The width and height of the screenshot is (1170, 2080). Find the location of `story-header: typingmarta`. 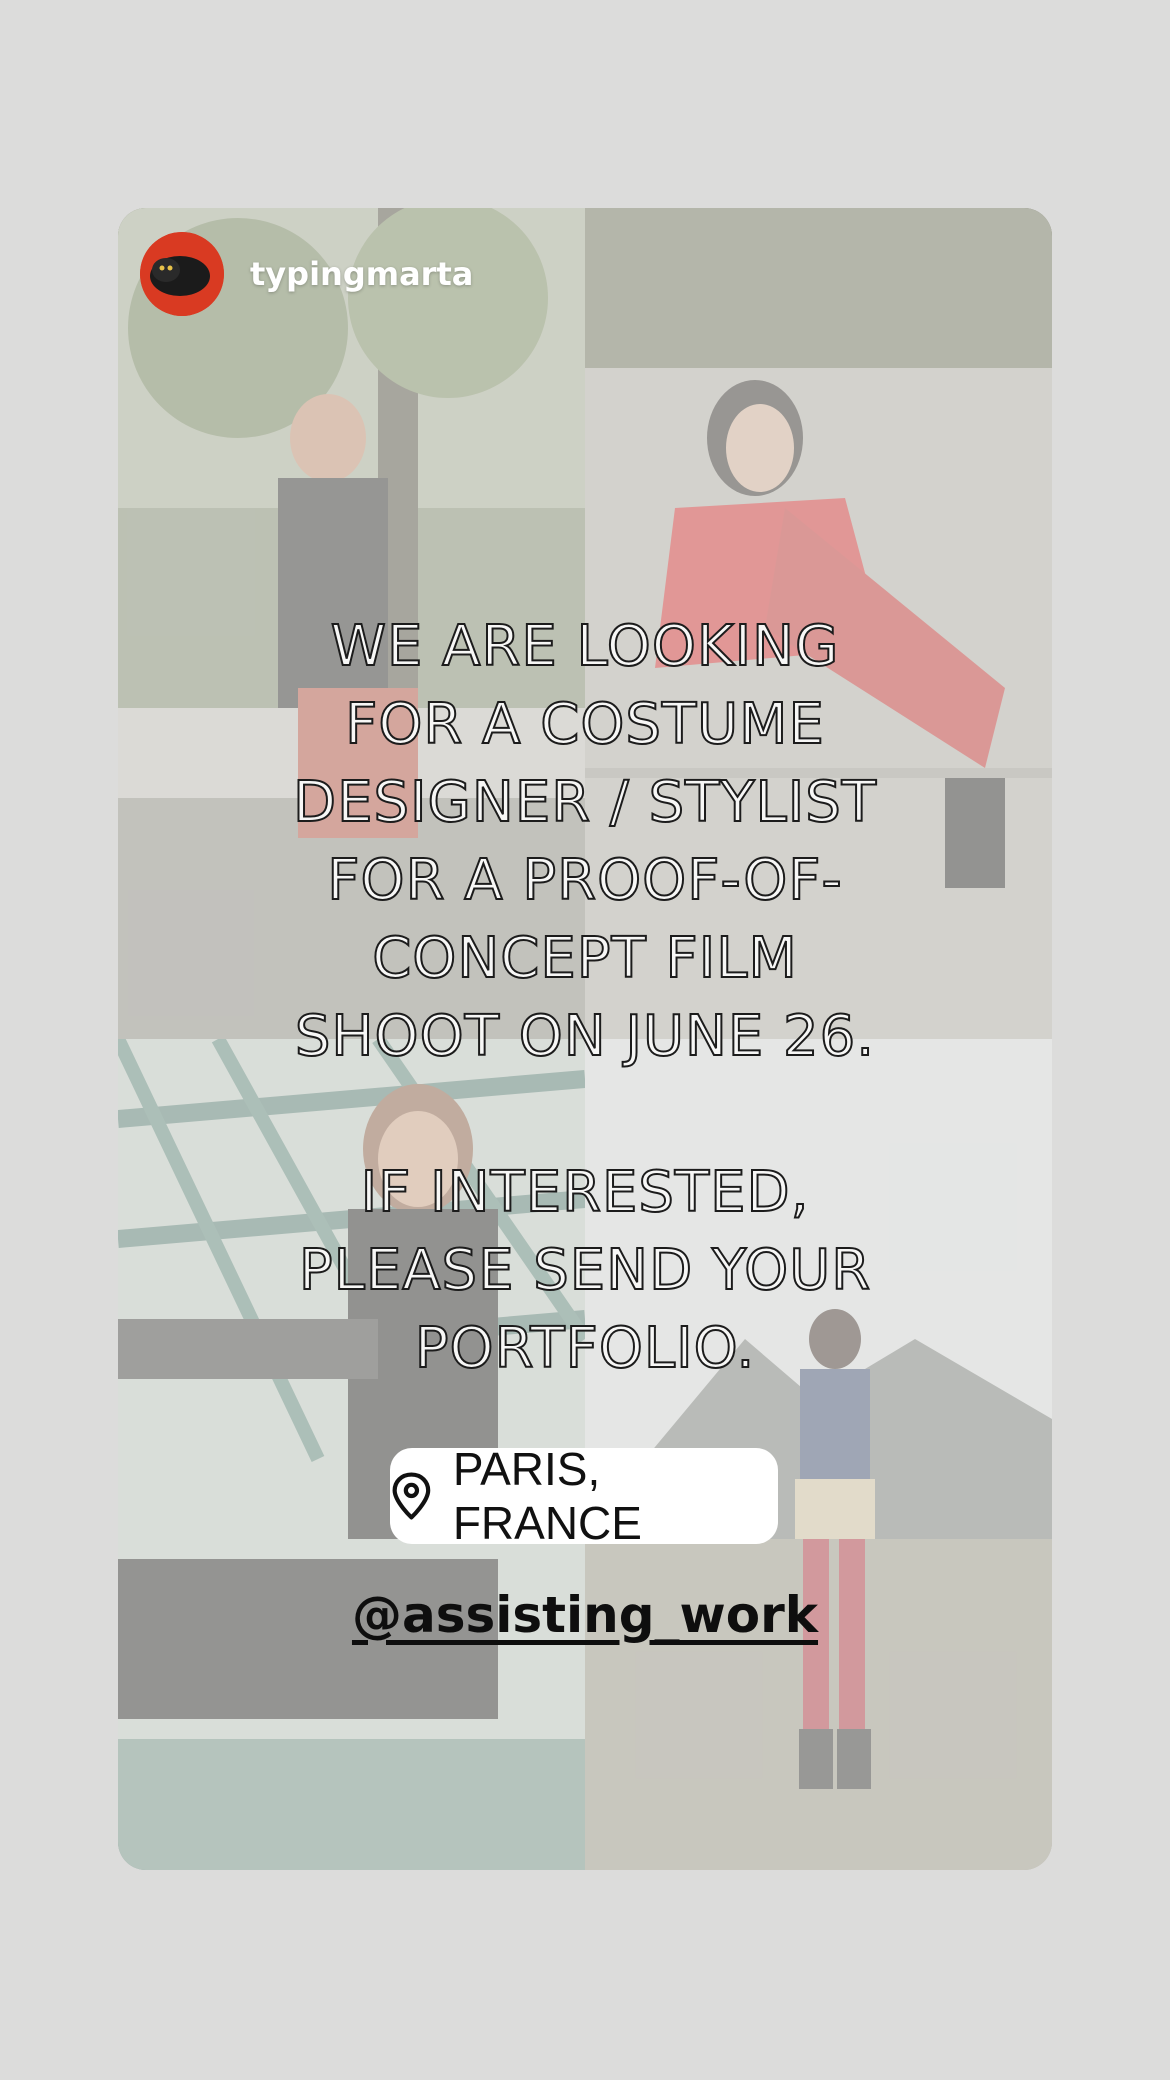

story-header: typingmarta is located at coordinates (306, 274).